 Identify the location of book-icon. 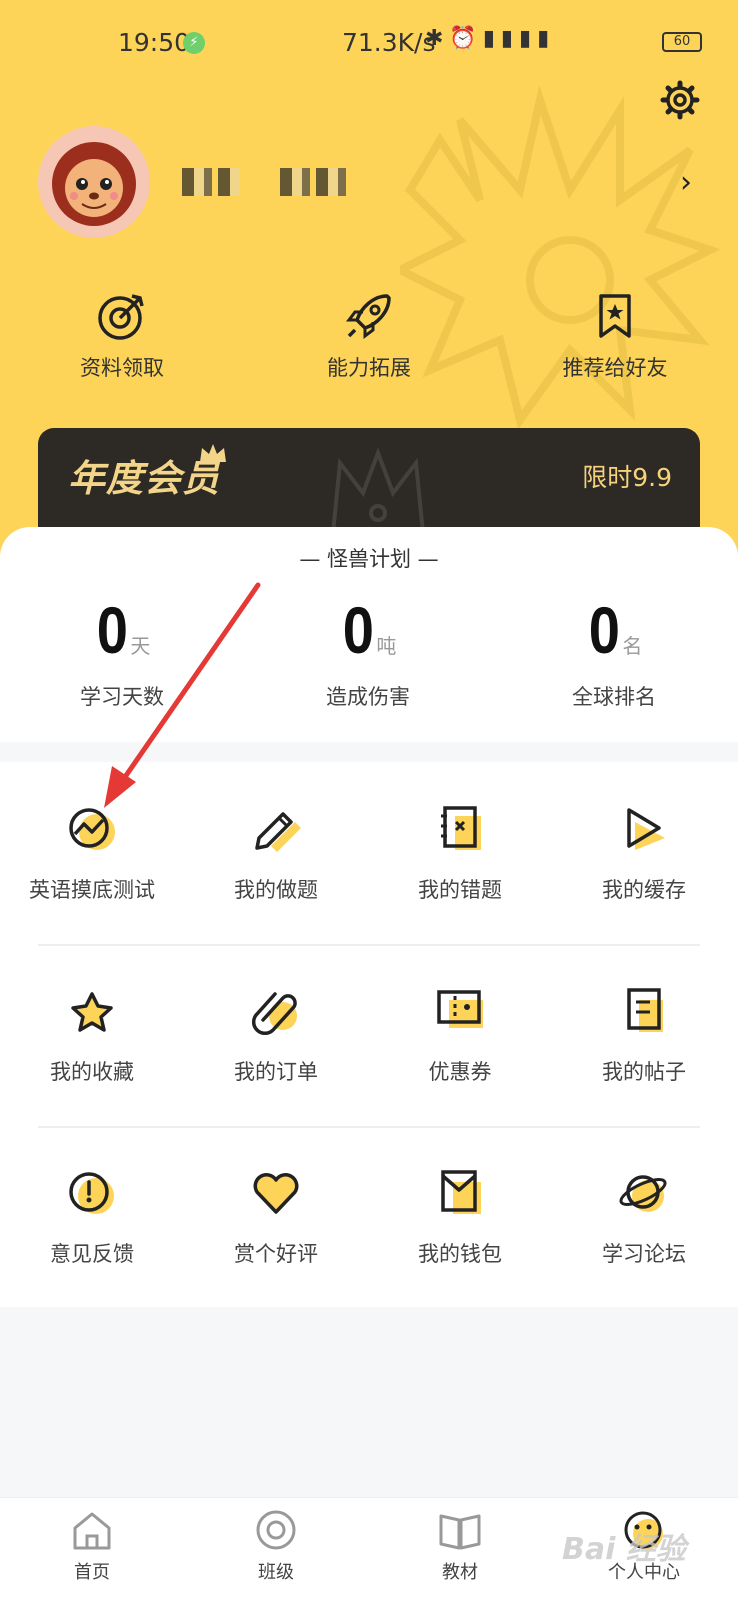
(460, 1532).